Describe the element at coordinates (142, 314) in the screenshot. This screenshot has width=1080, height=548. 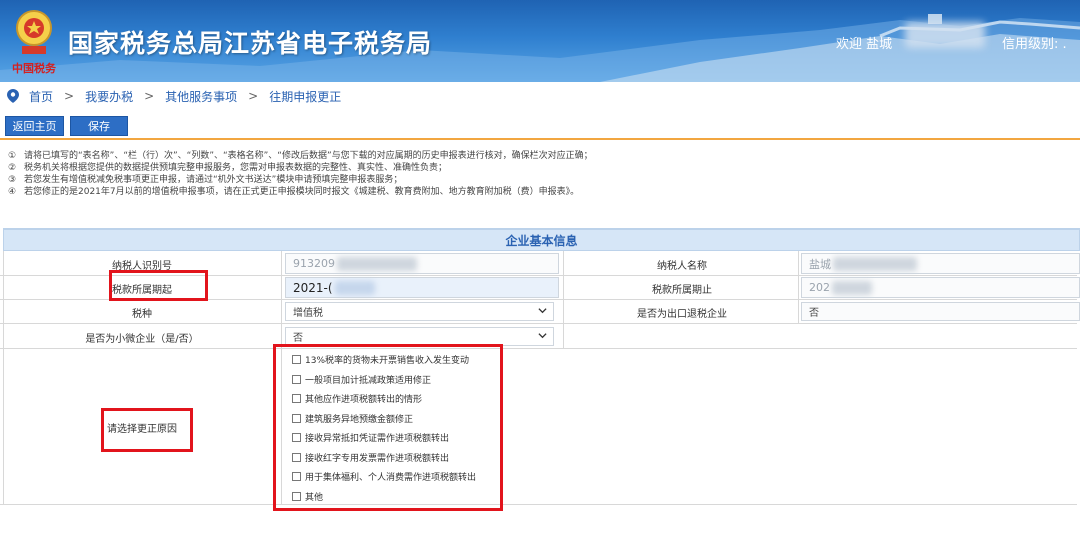
I see `tax-type-label: 税种` at that location.